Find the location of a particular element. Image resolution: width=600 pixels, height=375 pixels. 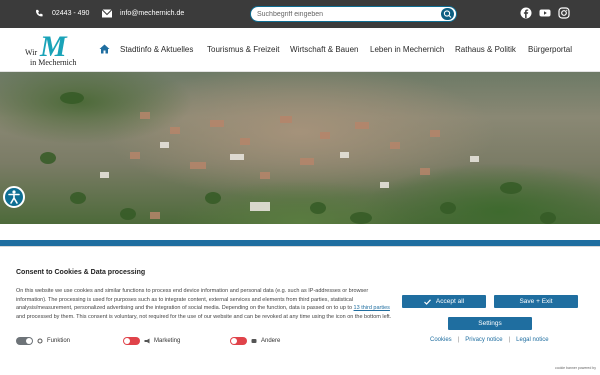

email-address: info@mechernich.de is located at coordinates (152, 13).